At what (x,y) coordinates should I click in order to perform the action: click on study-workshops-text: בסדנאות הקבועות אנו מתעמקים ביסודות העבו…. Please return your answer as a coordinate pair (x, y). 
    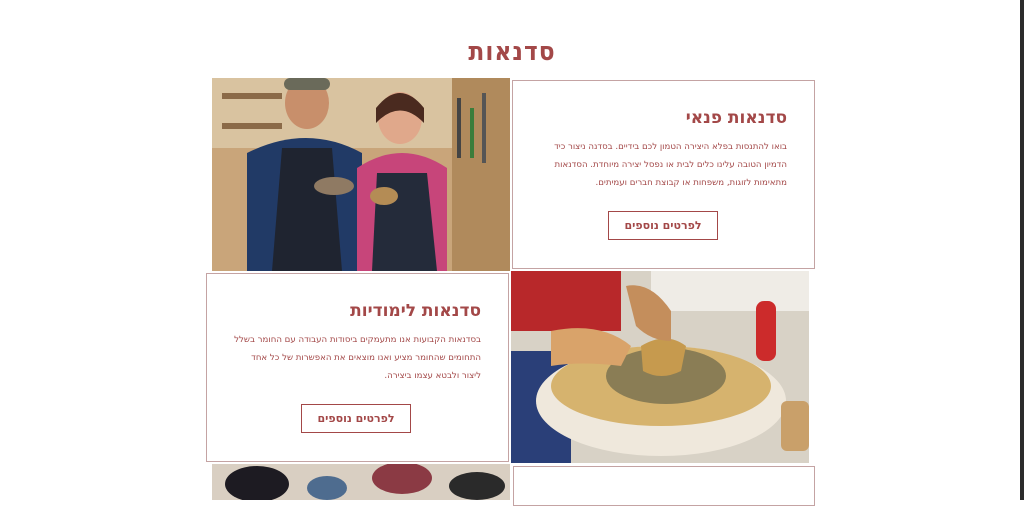
    Looking at the image, I should click on (357, 358).